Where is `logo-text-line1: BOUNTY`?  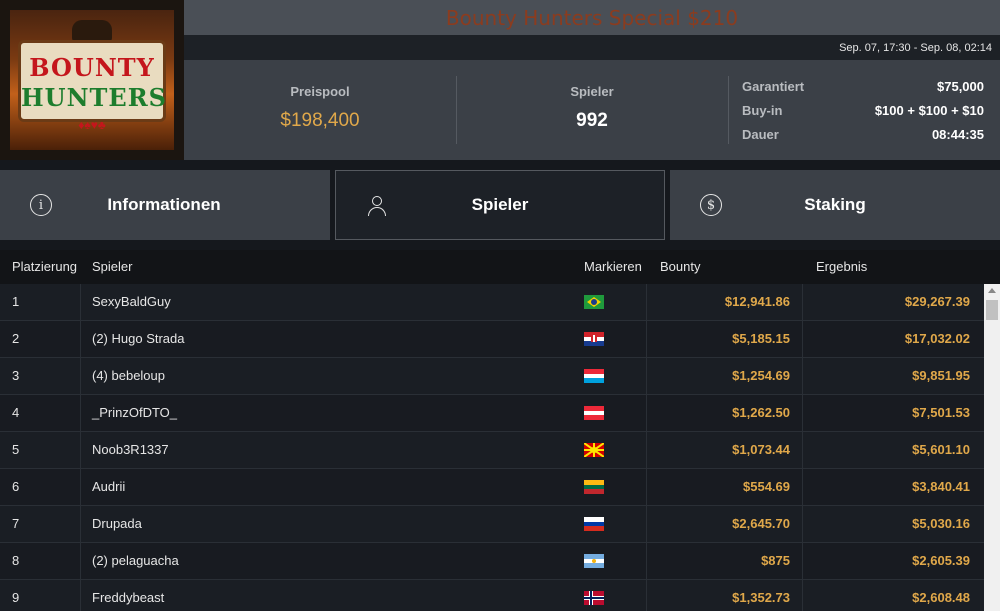 logo-text-line1: BOUNTY is located at coordinates (92, 67).